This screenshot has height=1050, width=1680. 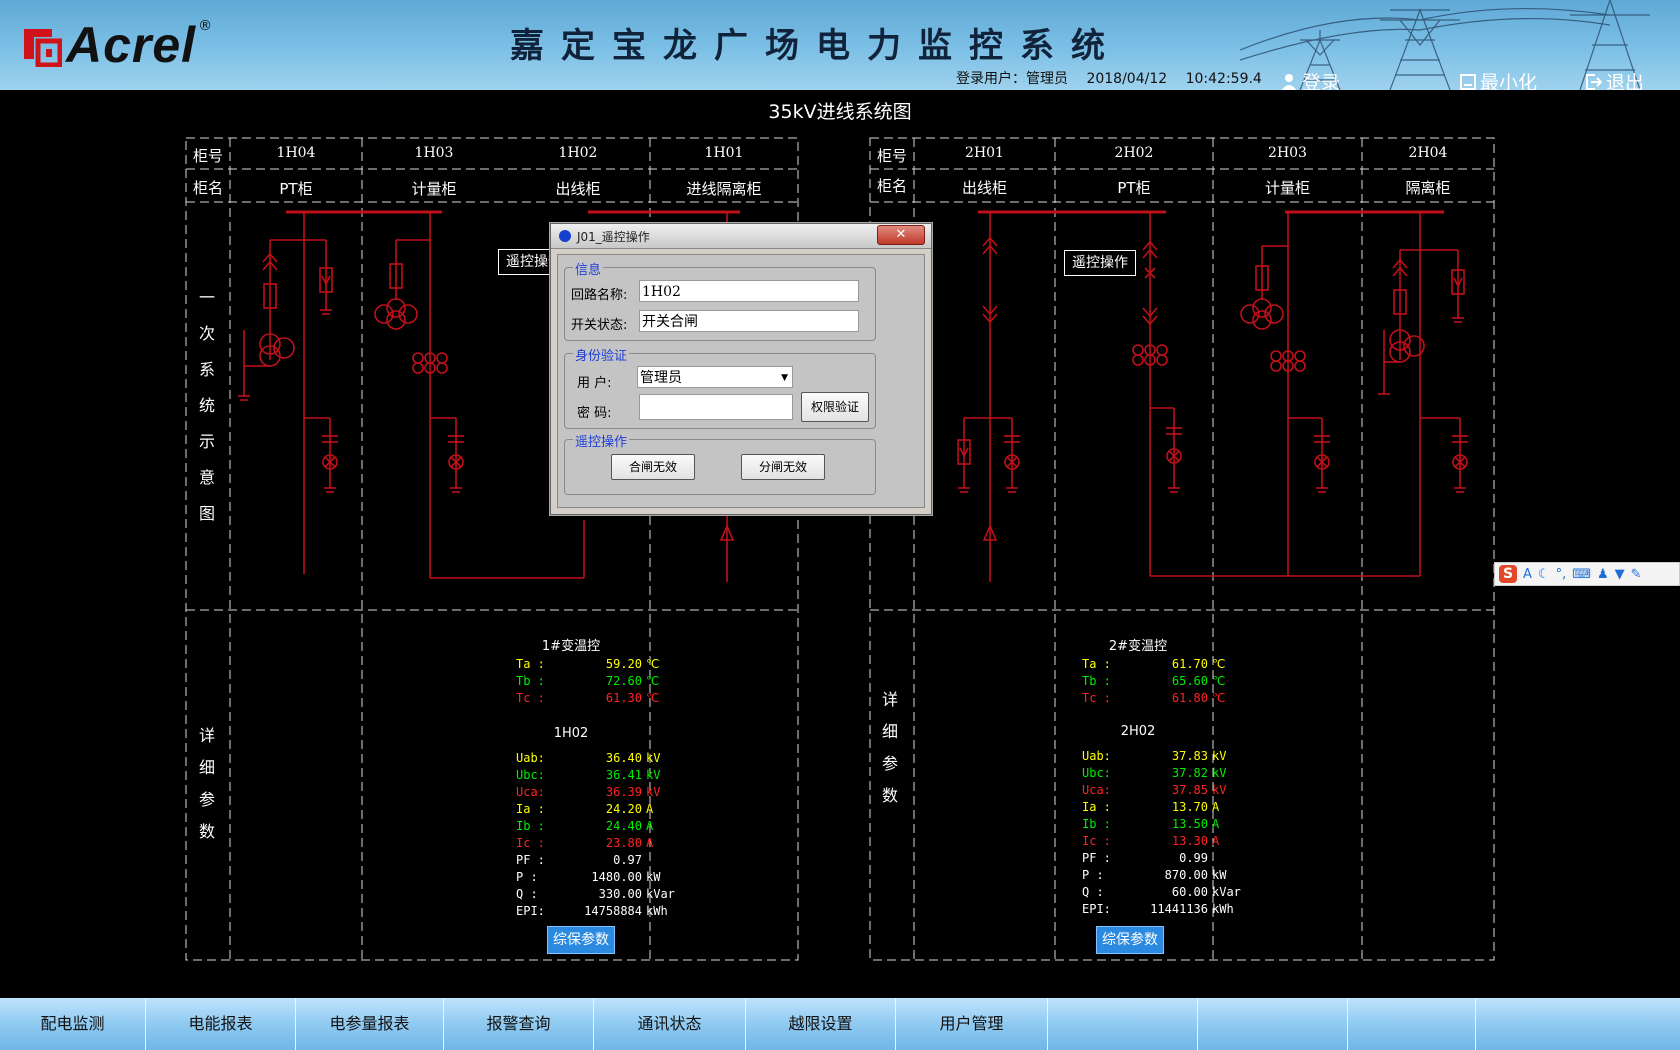 I want to click on shirt-icon: ▼, so click(x=1620, y=574).